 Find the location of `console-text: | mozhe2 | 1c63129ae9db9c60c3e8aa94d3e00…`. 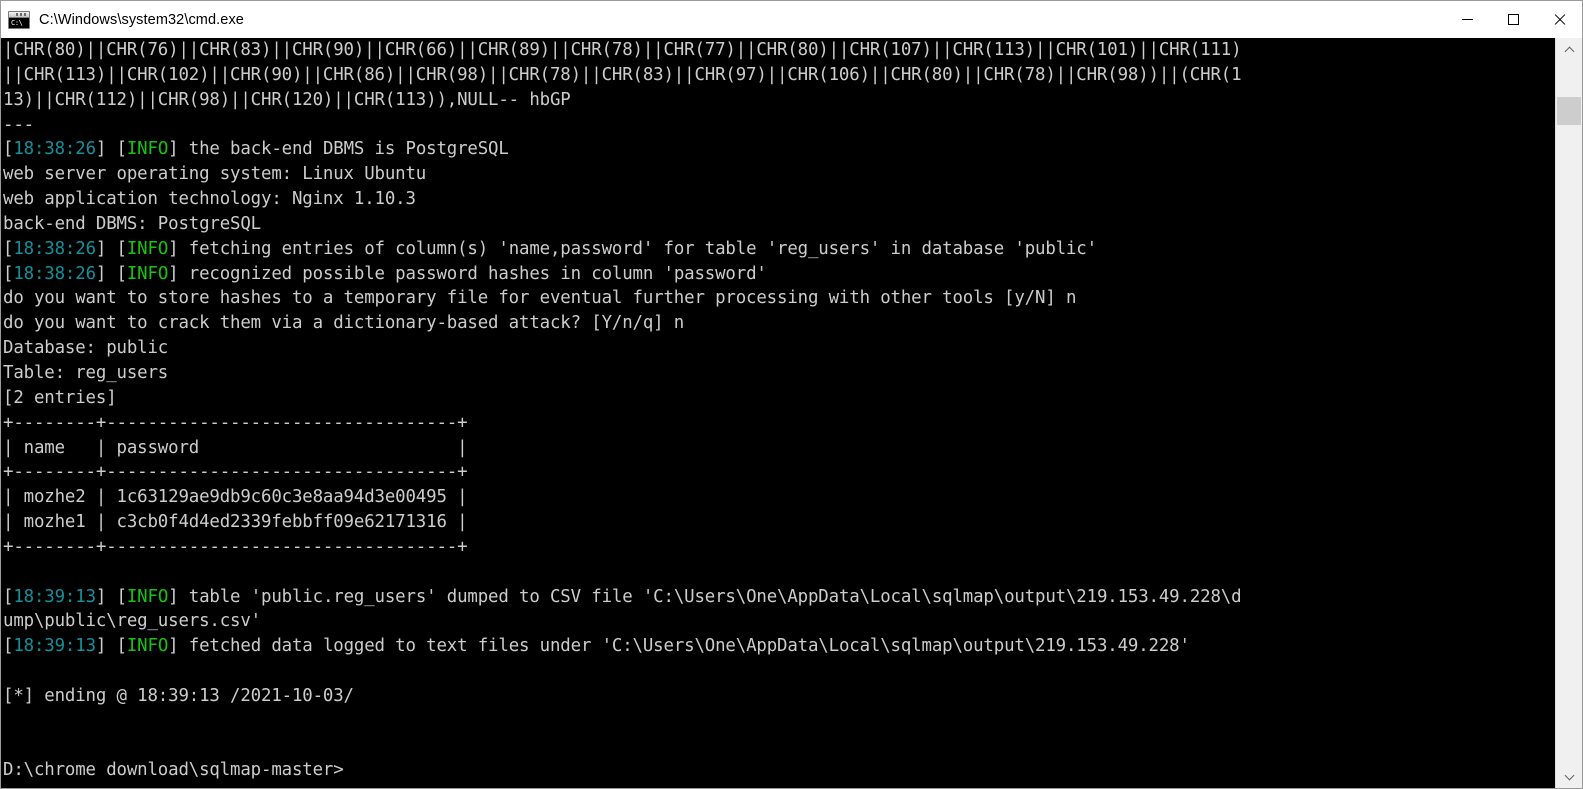

console-text: | mozhe2 | 1c63129ae9db9c60c3e8aa94d3e00… is located at coordinates (235, 497).